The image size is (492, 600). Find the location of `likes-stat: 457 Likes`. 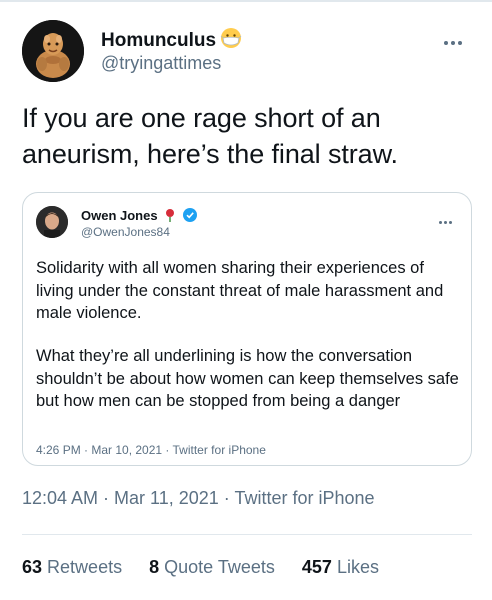

likes-stat: 457 Likes is located at coordinates (340, 567).